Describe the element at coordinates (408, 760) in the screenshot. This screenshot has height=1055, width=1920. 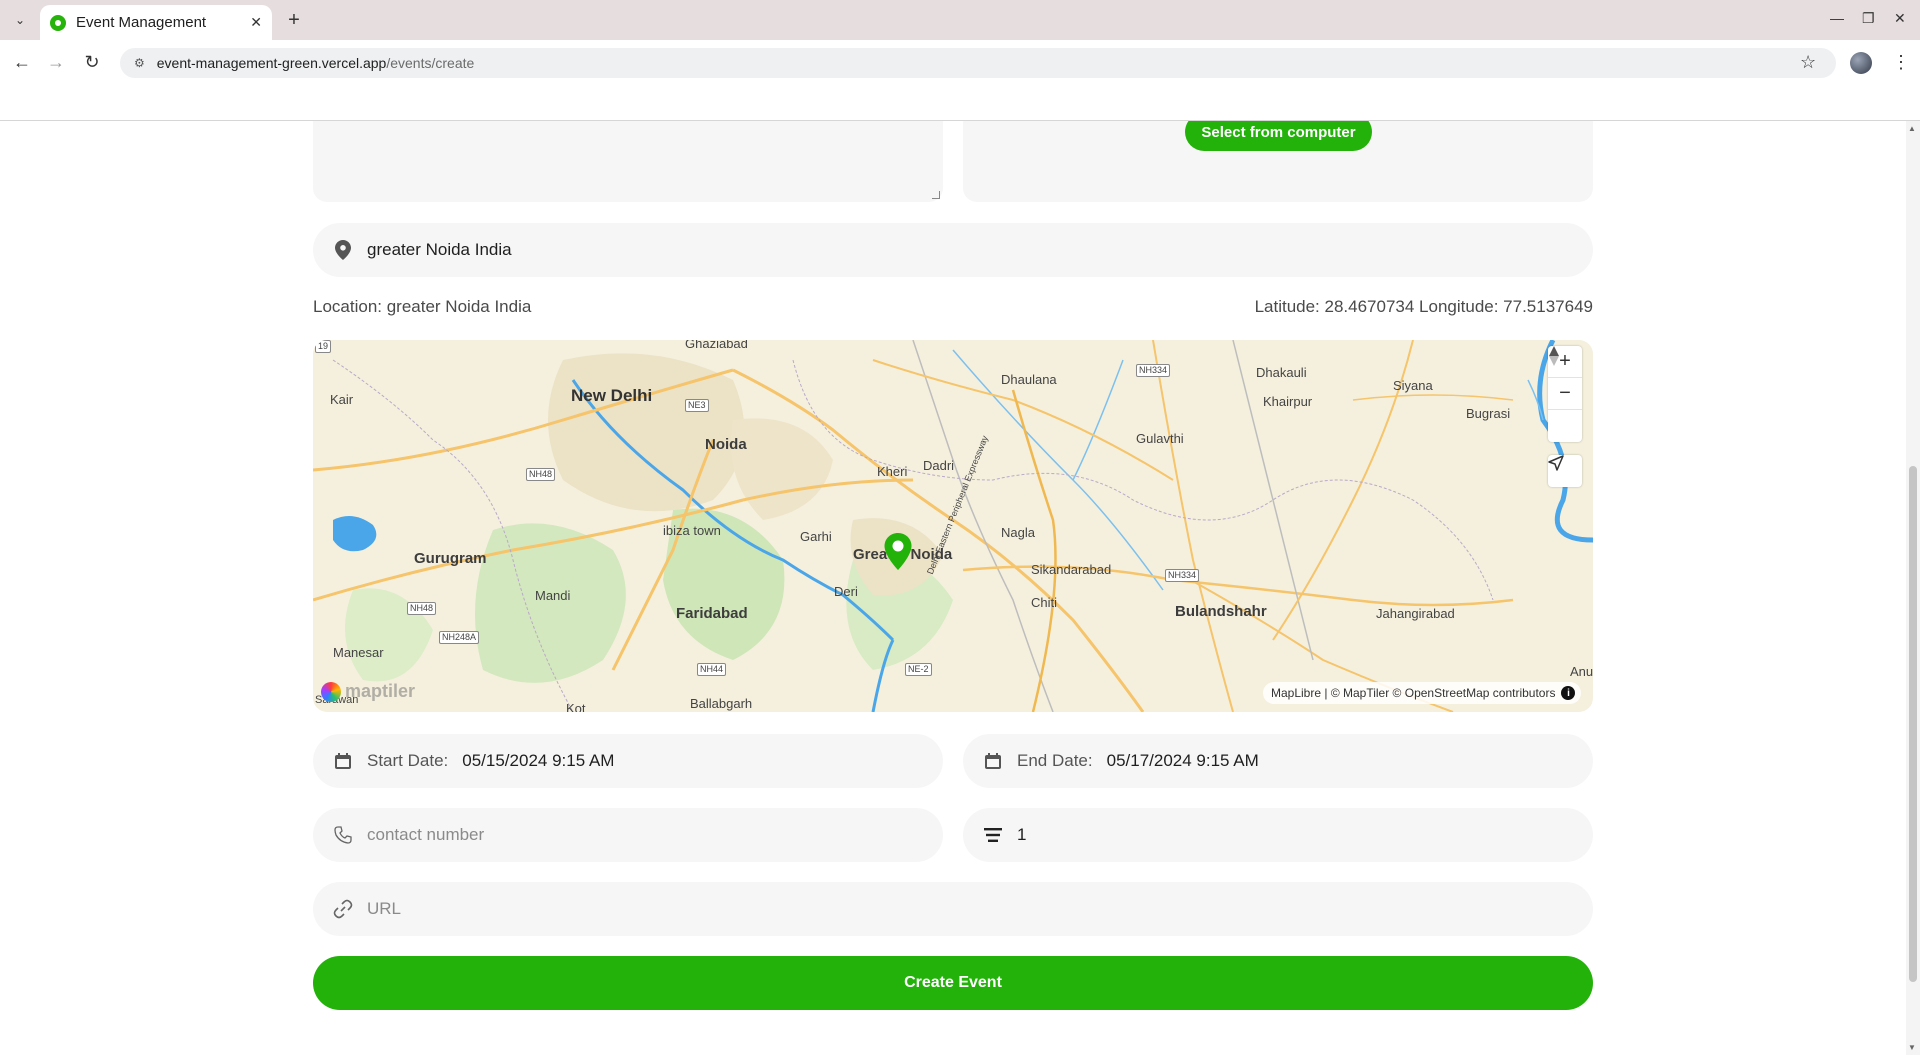
I see `start-date-label: Start Date:` at that location.